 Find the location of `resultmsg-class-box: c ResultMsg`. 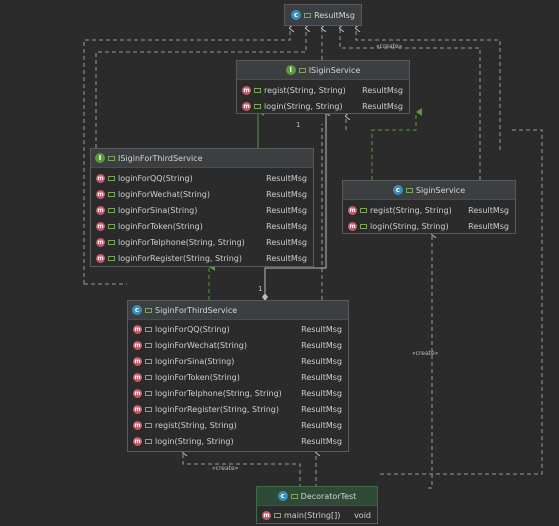

resultmsg-class-box: c ResultMsg is located at coordinates (323, 15).